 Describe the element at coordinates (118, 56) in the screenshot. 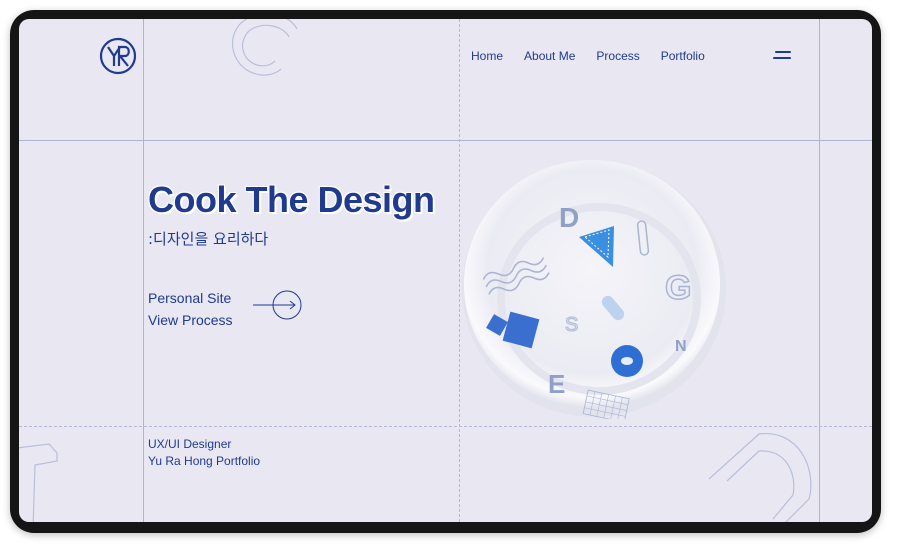

I see `yr-monogram-icon` at that location.